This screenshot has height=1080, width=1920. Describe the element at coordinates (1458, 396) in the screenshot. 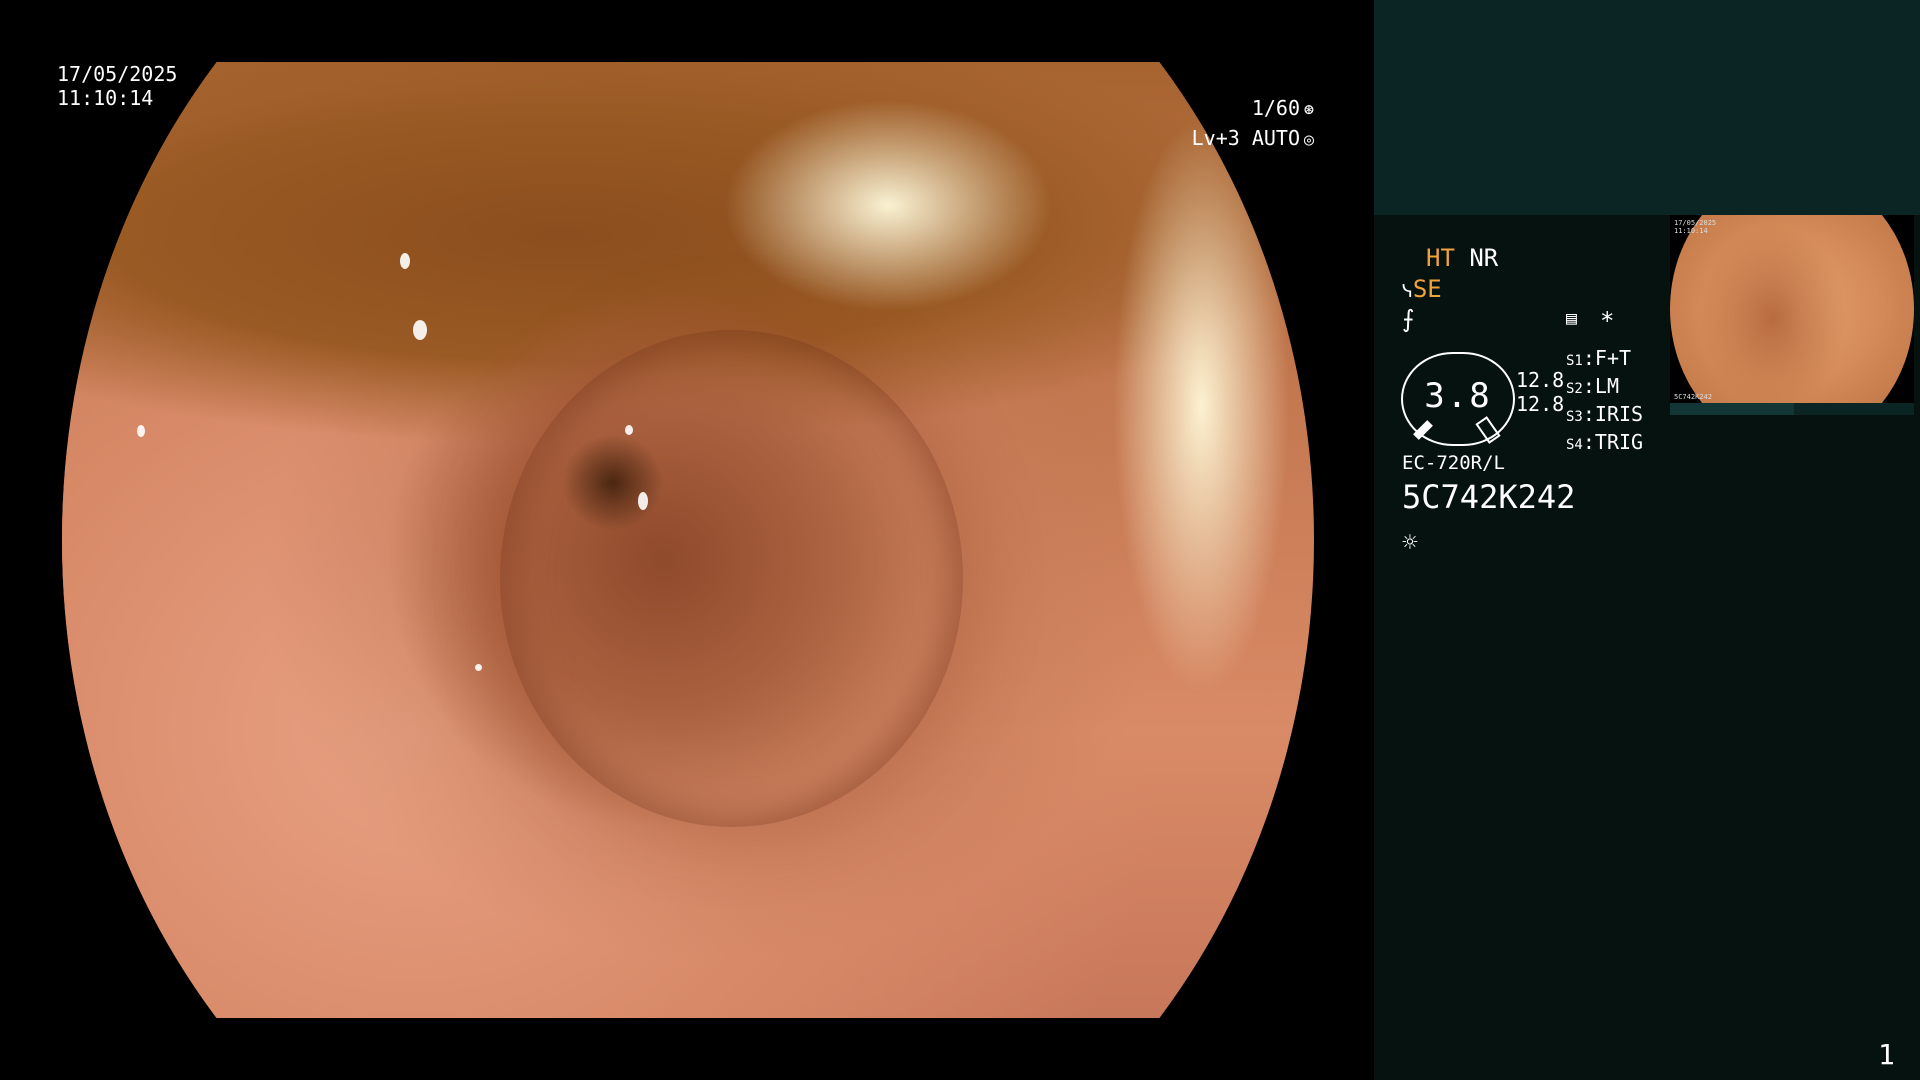

I see `gauge-value: 3.8` at that location.